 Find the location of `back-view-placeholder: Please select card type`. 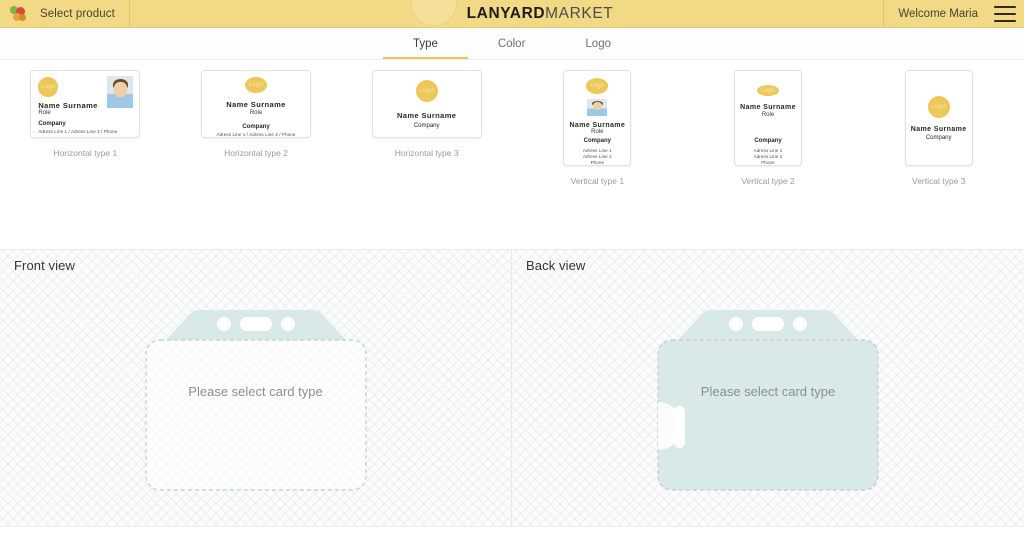

back-view-placeholder: Please select card type is located at coordinates (768, 391).